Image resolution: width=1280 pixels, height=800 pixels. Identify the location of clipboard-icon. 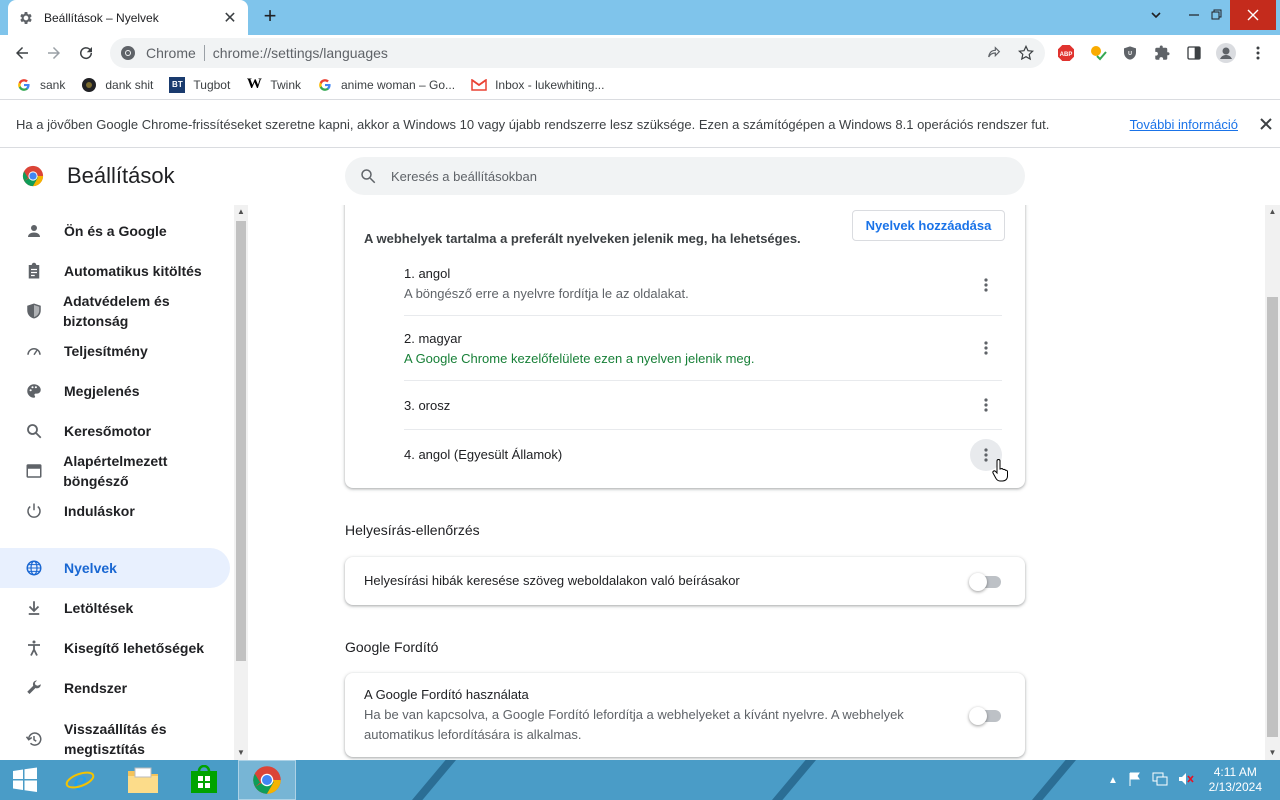
(34, 271).